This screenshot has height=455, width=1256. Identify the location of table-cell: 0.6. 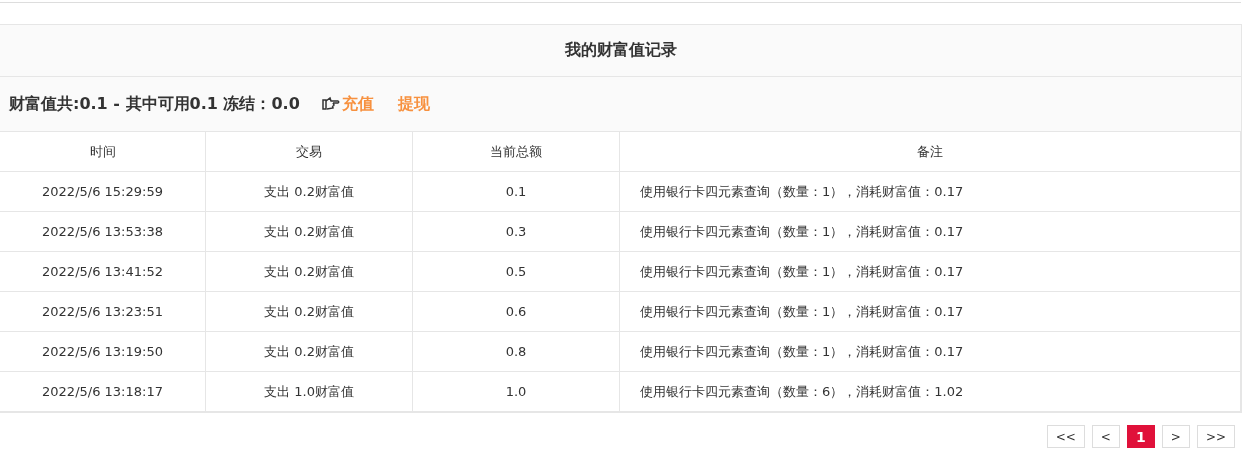
(516, 311).